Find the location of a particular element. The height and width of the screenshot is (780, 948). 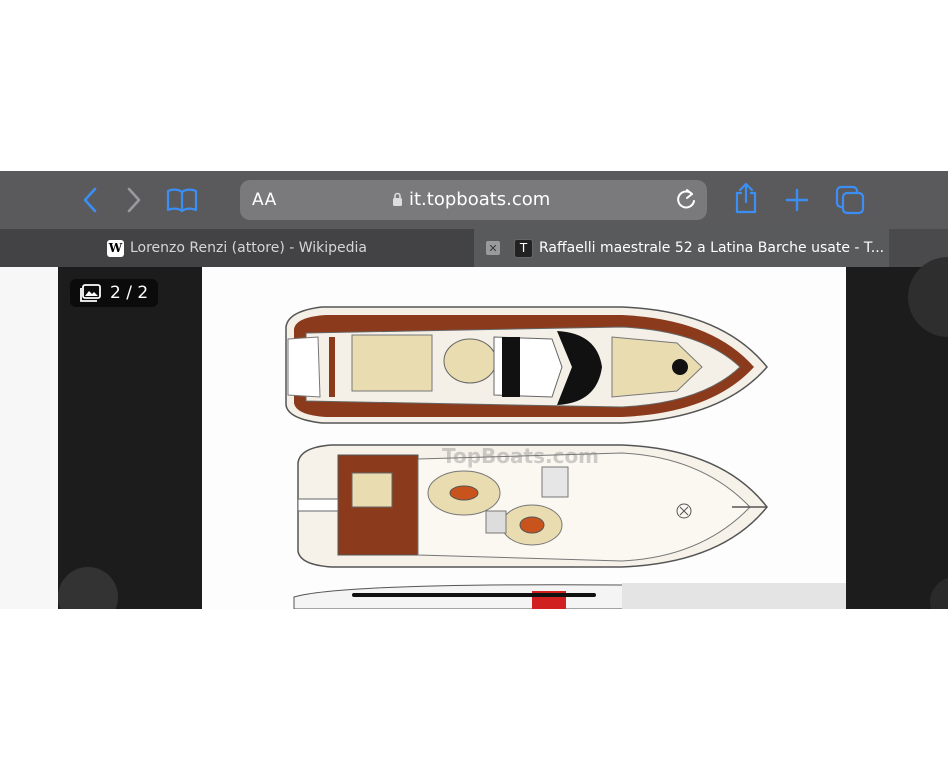

image-counter-text: 2 / 2 is located at coordinates (129, 293).